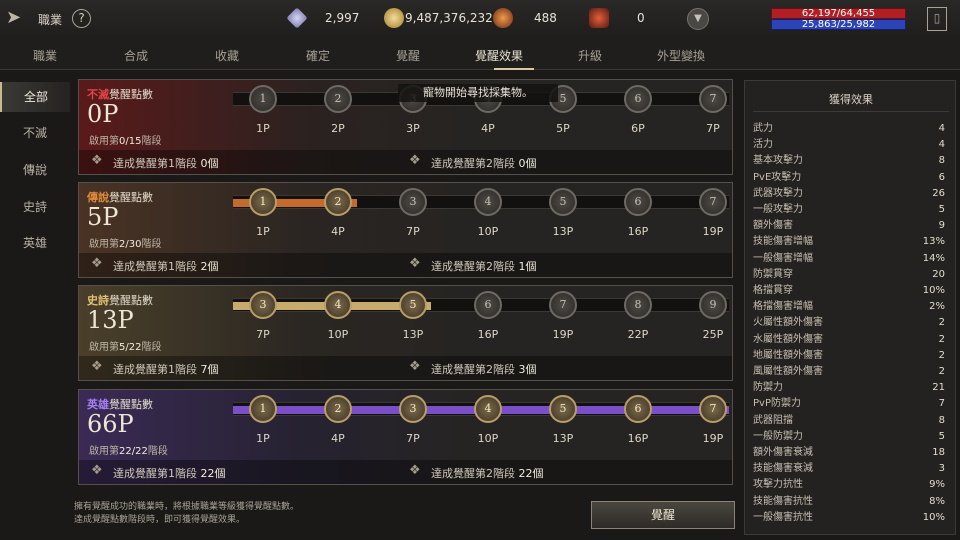  Describe the element at coordinates (473, 473) in the screenshot. I see `ach2-label: 達成覺醒第2階段` at that location.